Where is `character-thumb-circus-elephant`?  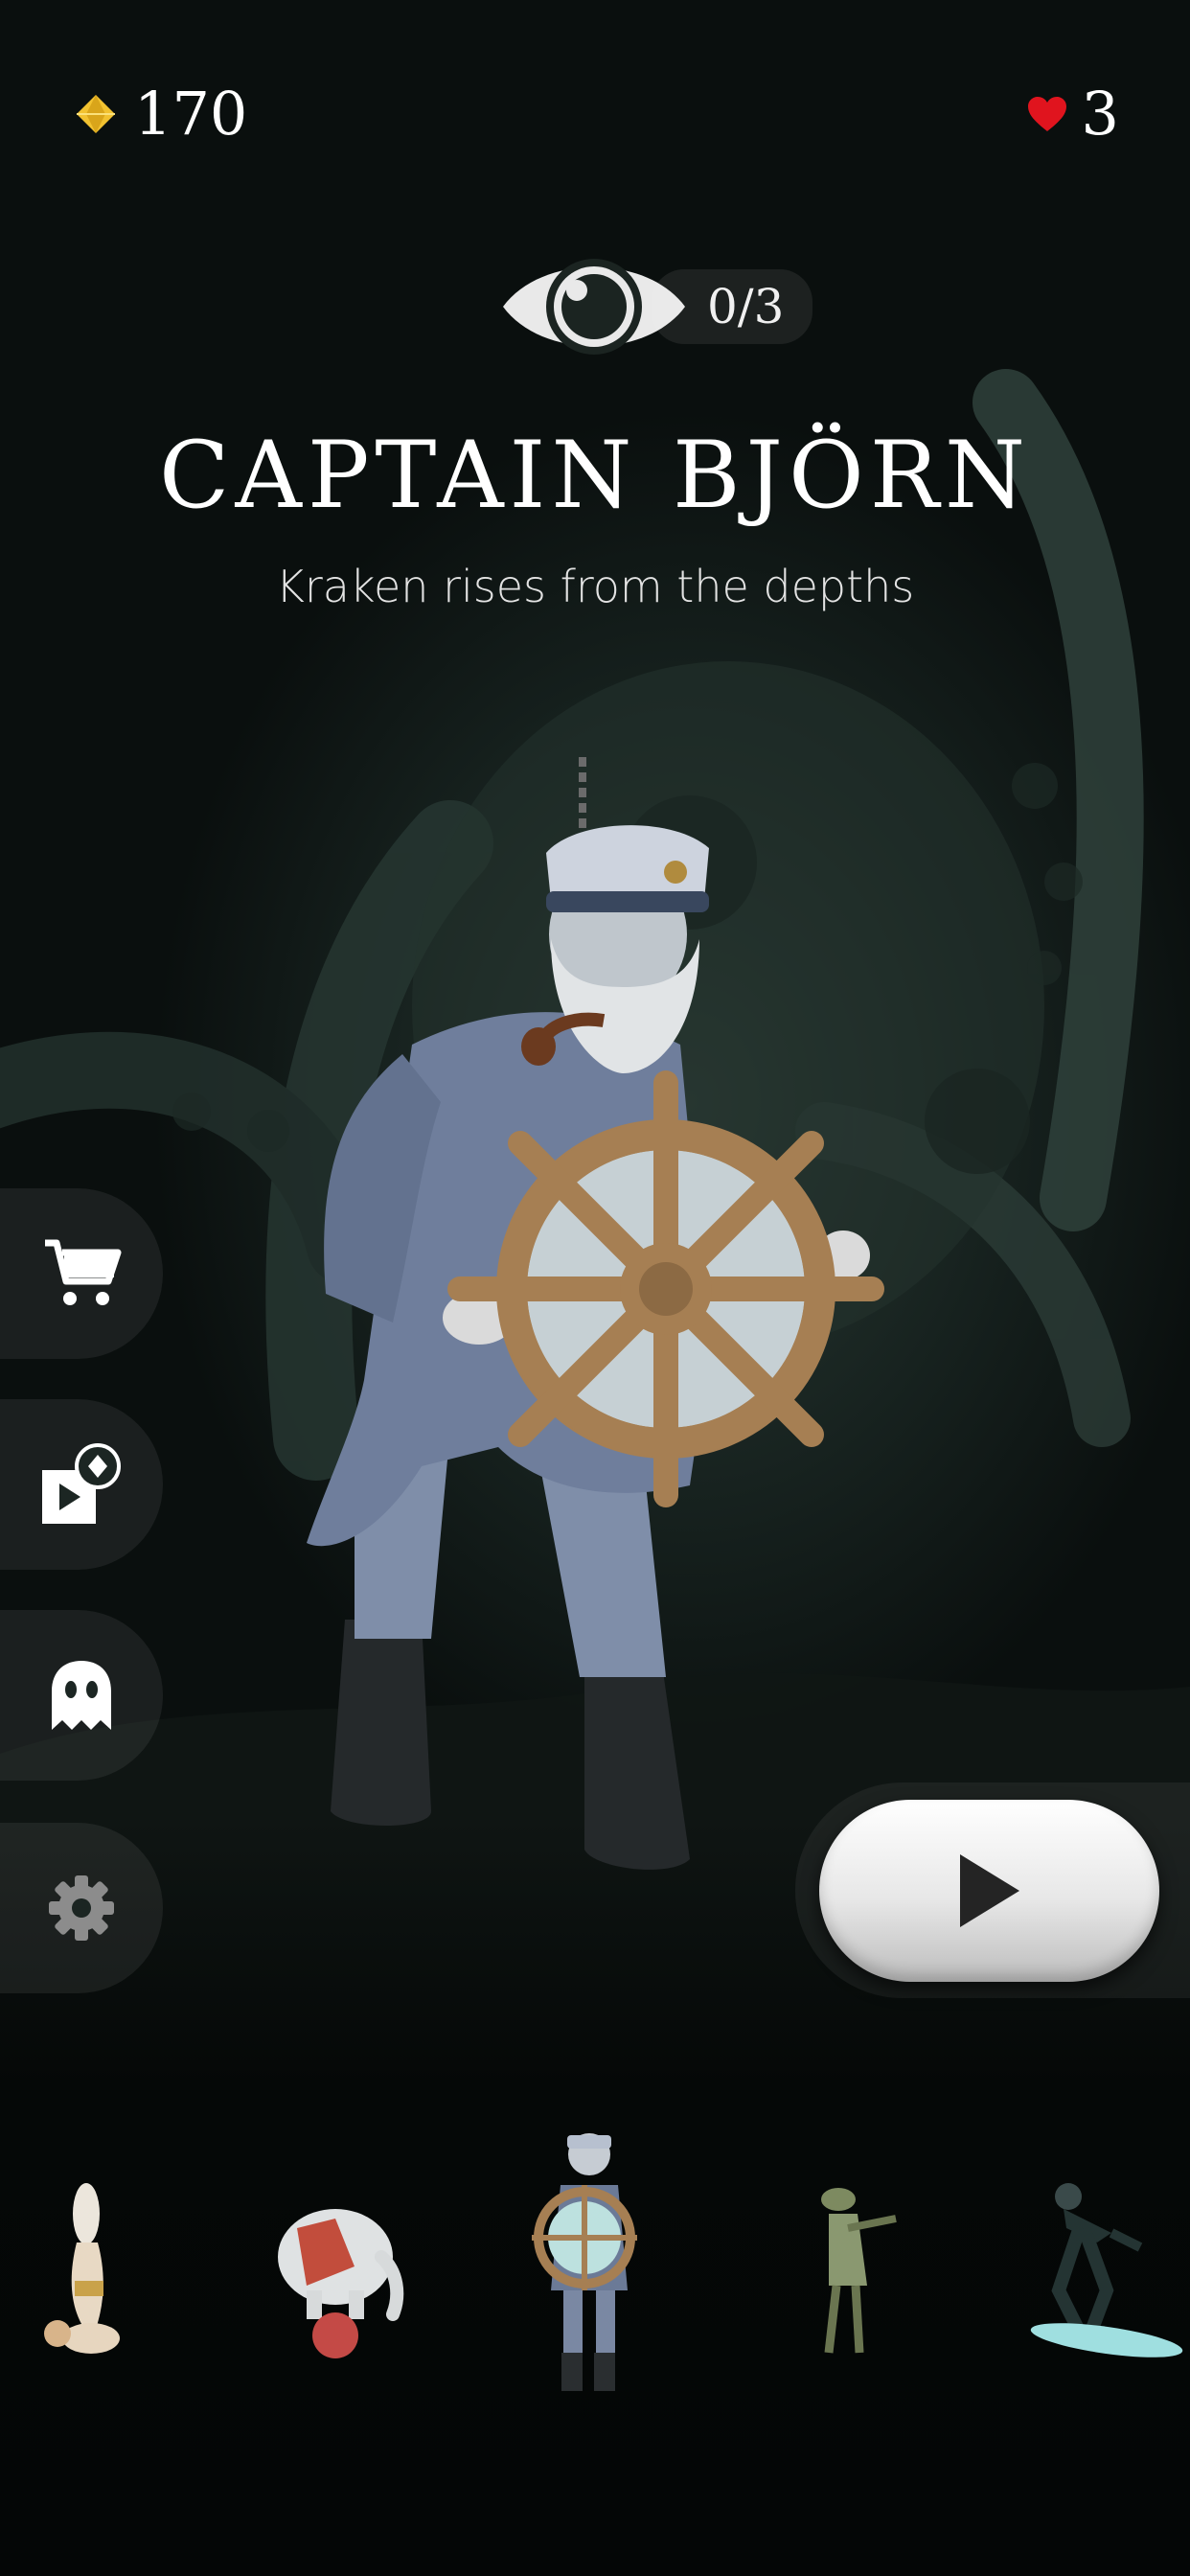
character-thumb-circus-elephant is located at coordinates (340, 2271).